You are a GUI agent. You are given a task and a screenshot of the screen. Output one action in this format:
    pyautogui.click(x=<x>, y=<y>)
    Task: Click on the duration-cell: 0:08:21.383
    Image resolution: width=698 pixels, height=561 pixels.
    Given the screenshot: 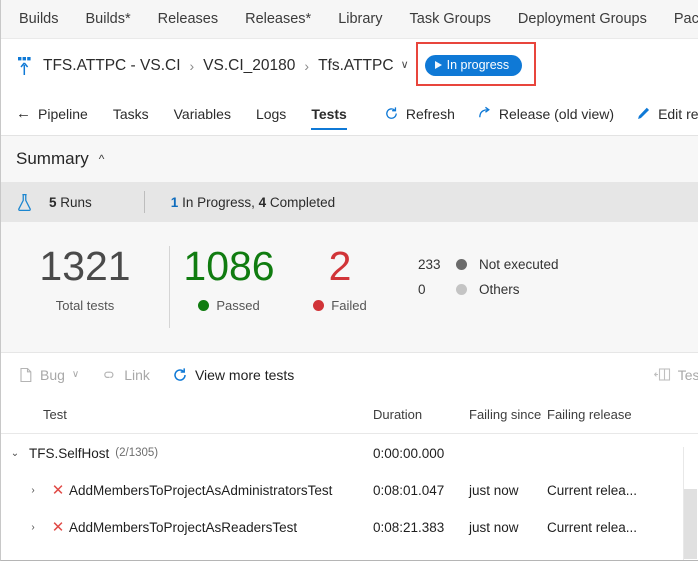 What is the action you would take?
    pyautogui.click(x=409, y=527)
    